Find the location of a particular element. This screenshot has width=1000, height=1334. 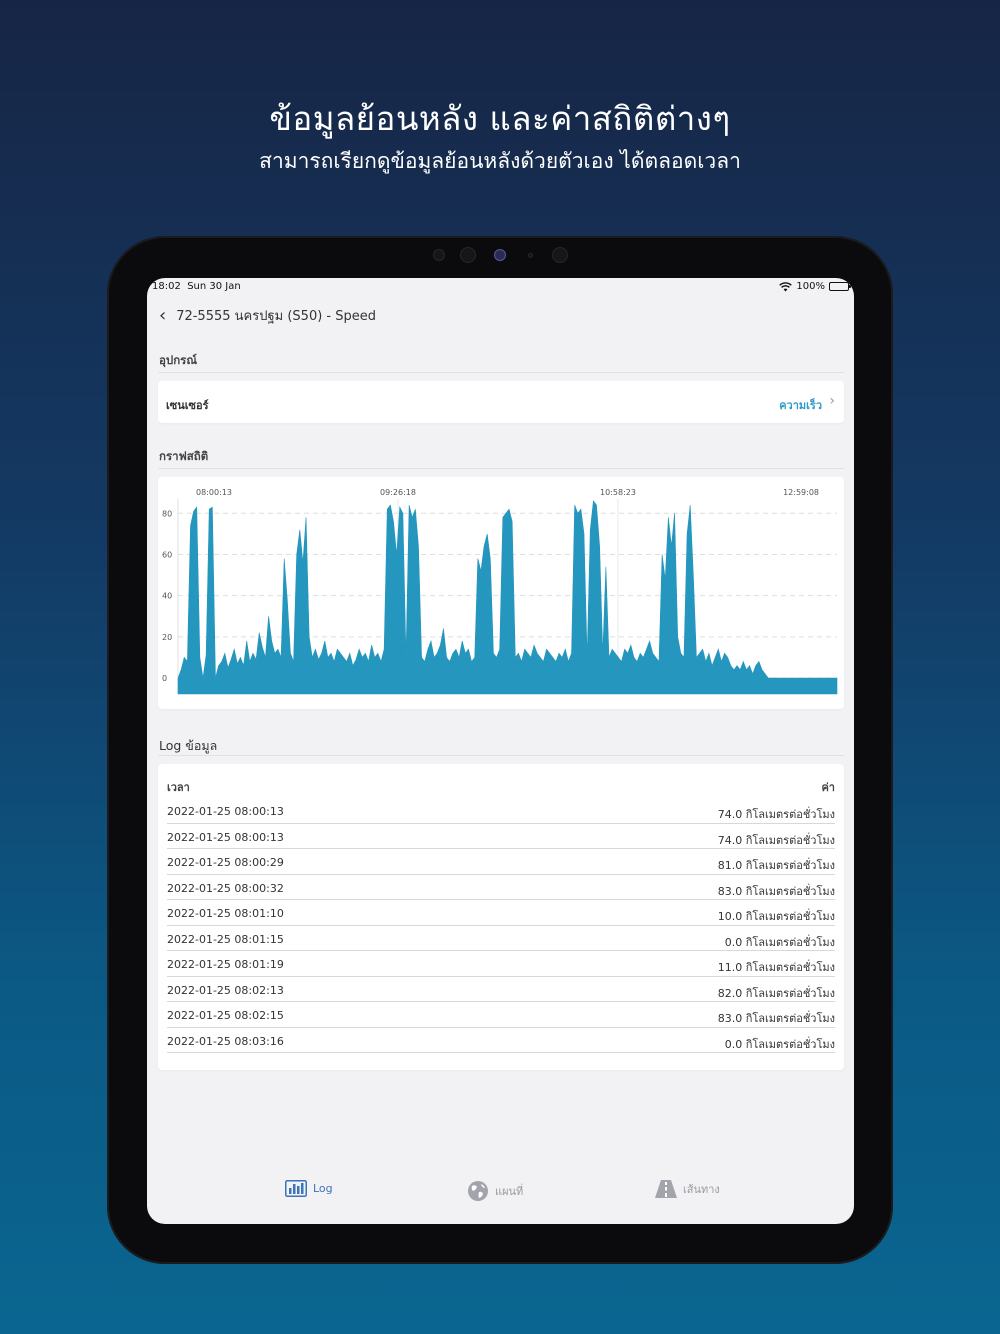

tab-log: Log is located at coordinates (309, 1188).